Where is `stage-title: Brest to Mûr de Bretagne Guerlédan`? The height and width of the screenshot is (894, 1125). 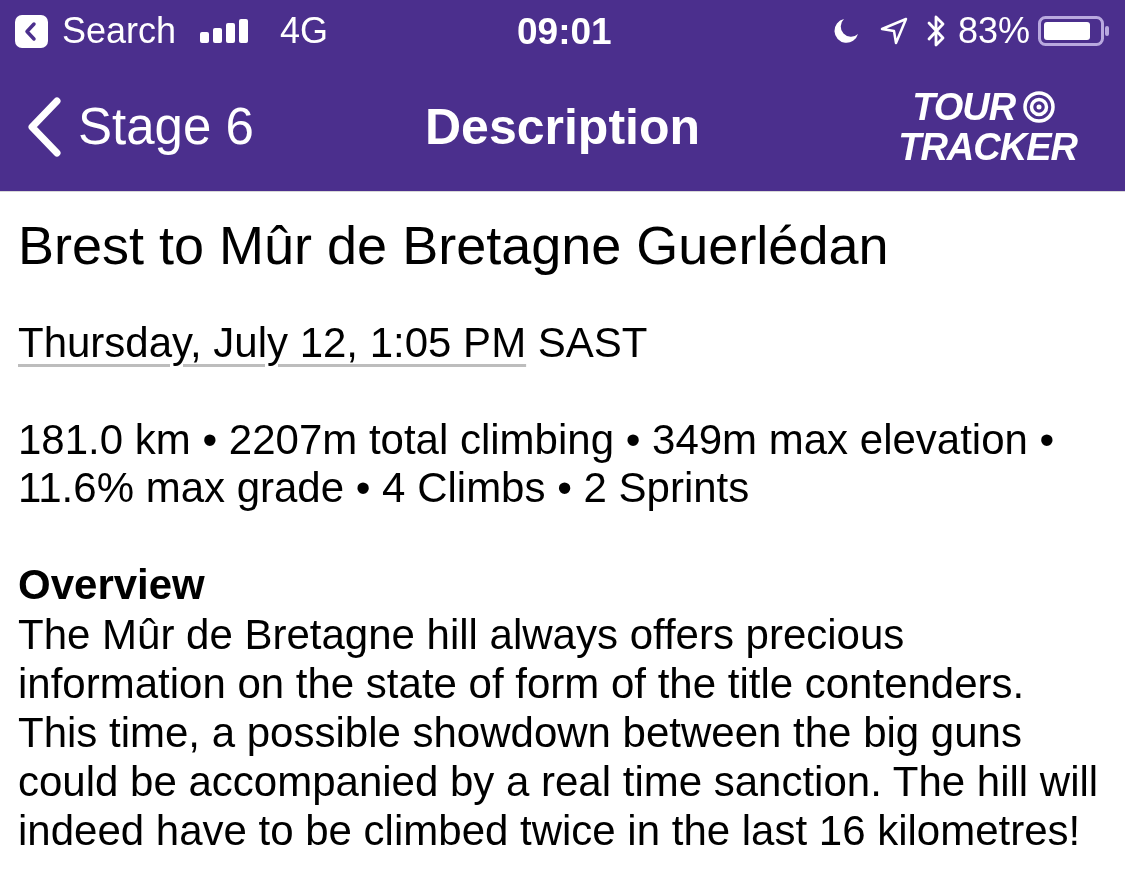 stage-title: Brest to Mûr de Bretagne Guerlédan is located at coordinates (453, 245).